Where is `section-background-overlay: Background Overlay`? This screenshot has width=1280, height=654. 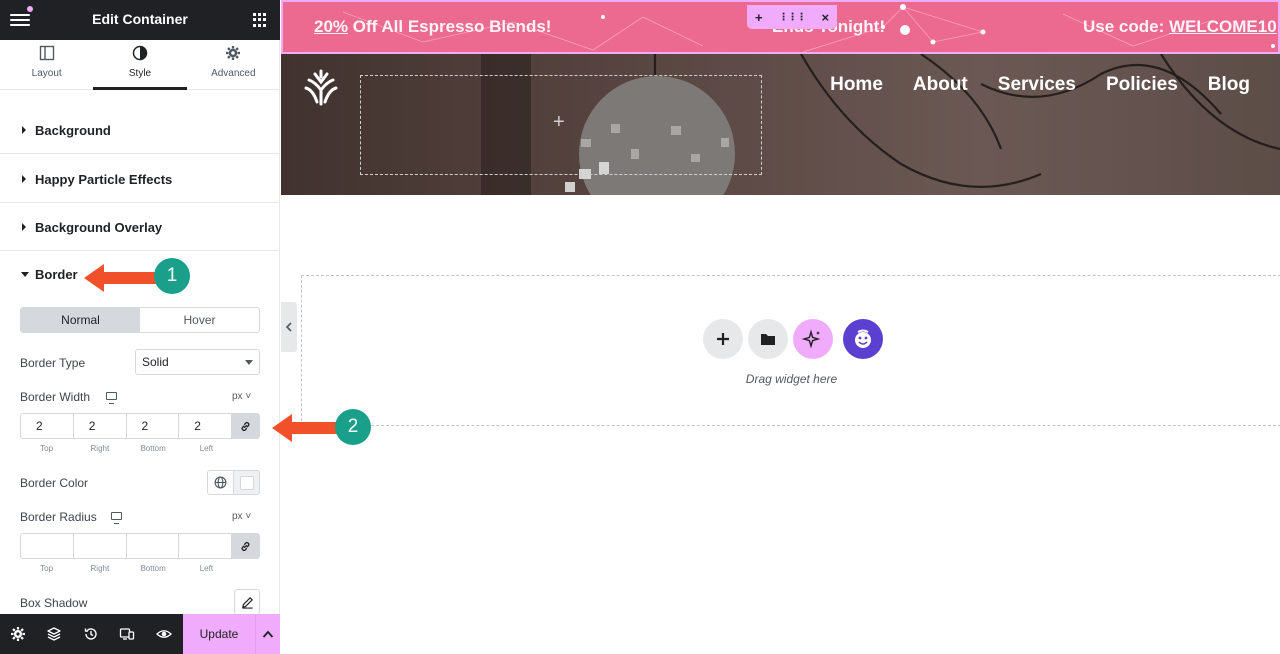 section-background-overlay: Background Overlay is located at coordinates (140, 227).